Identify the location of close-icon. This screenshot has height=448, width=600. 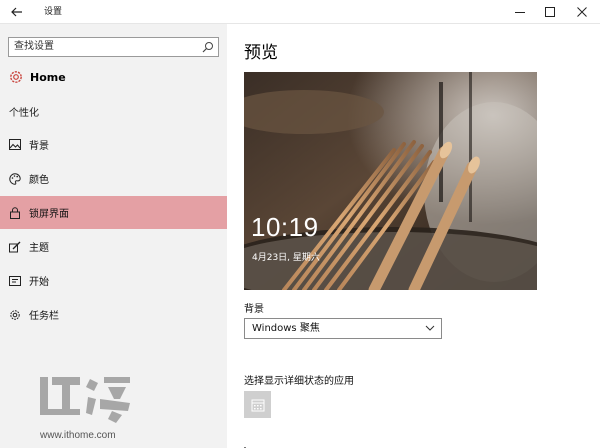
(582, 12).